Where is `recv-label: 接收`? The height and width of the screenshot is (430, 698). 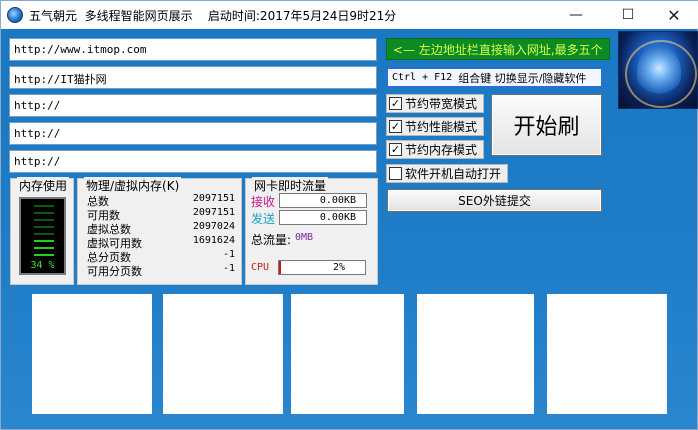
recv-label: 接收 is located at coordinates (263, 202).